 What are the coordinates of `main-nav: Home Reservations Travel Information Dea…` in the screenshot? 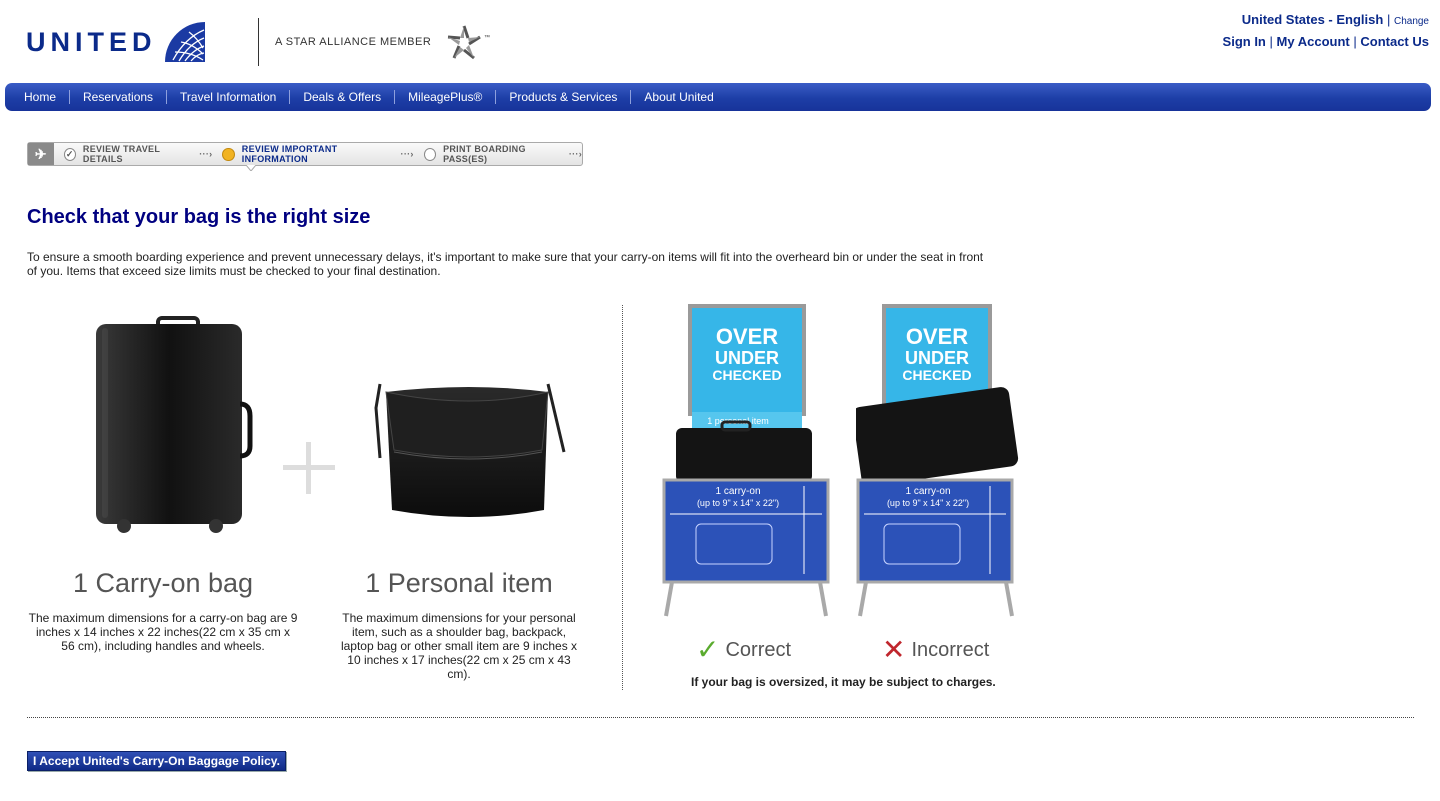 It's located at (718, 97).